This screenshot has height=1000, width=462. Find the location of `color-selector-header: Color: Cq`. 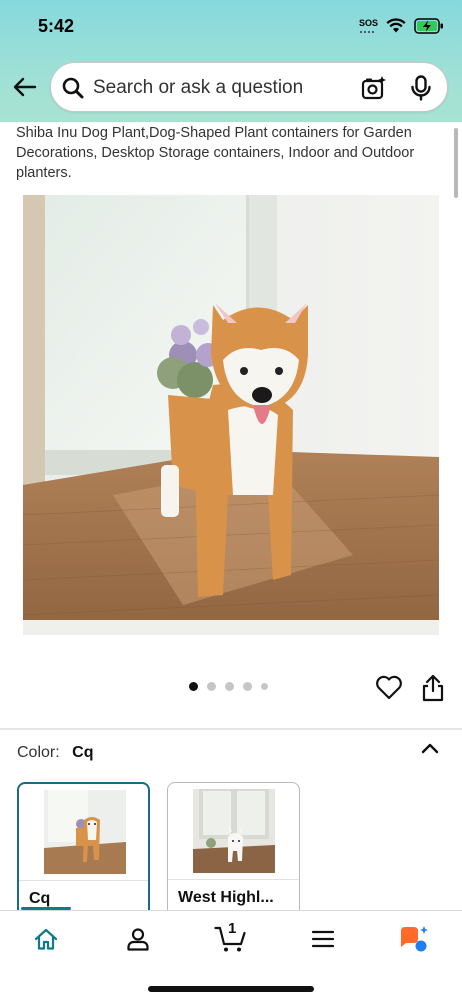

color-selector-header: Color: Cq is located at coordinates (55, 753).